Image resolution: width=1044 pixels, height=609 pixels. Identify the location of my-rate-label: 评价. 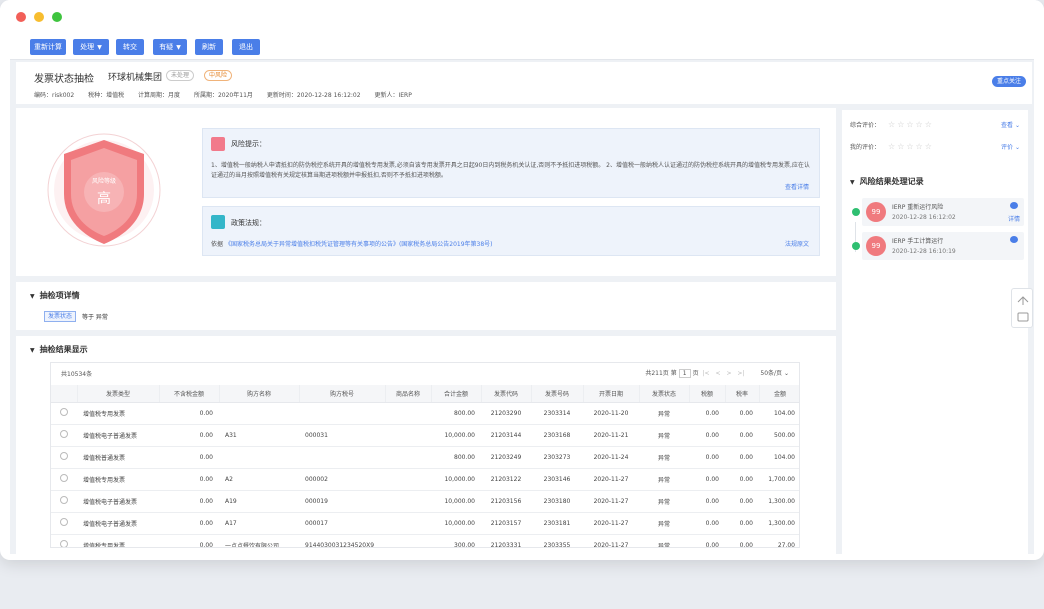
(1007, 147).